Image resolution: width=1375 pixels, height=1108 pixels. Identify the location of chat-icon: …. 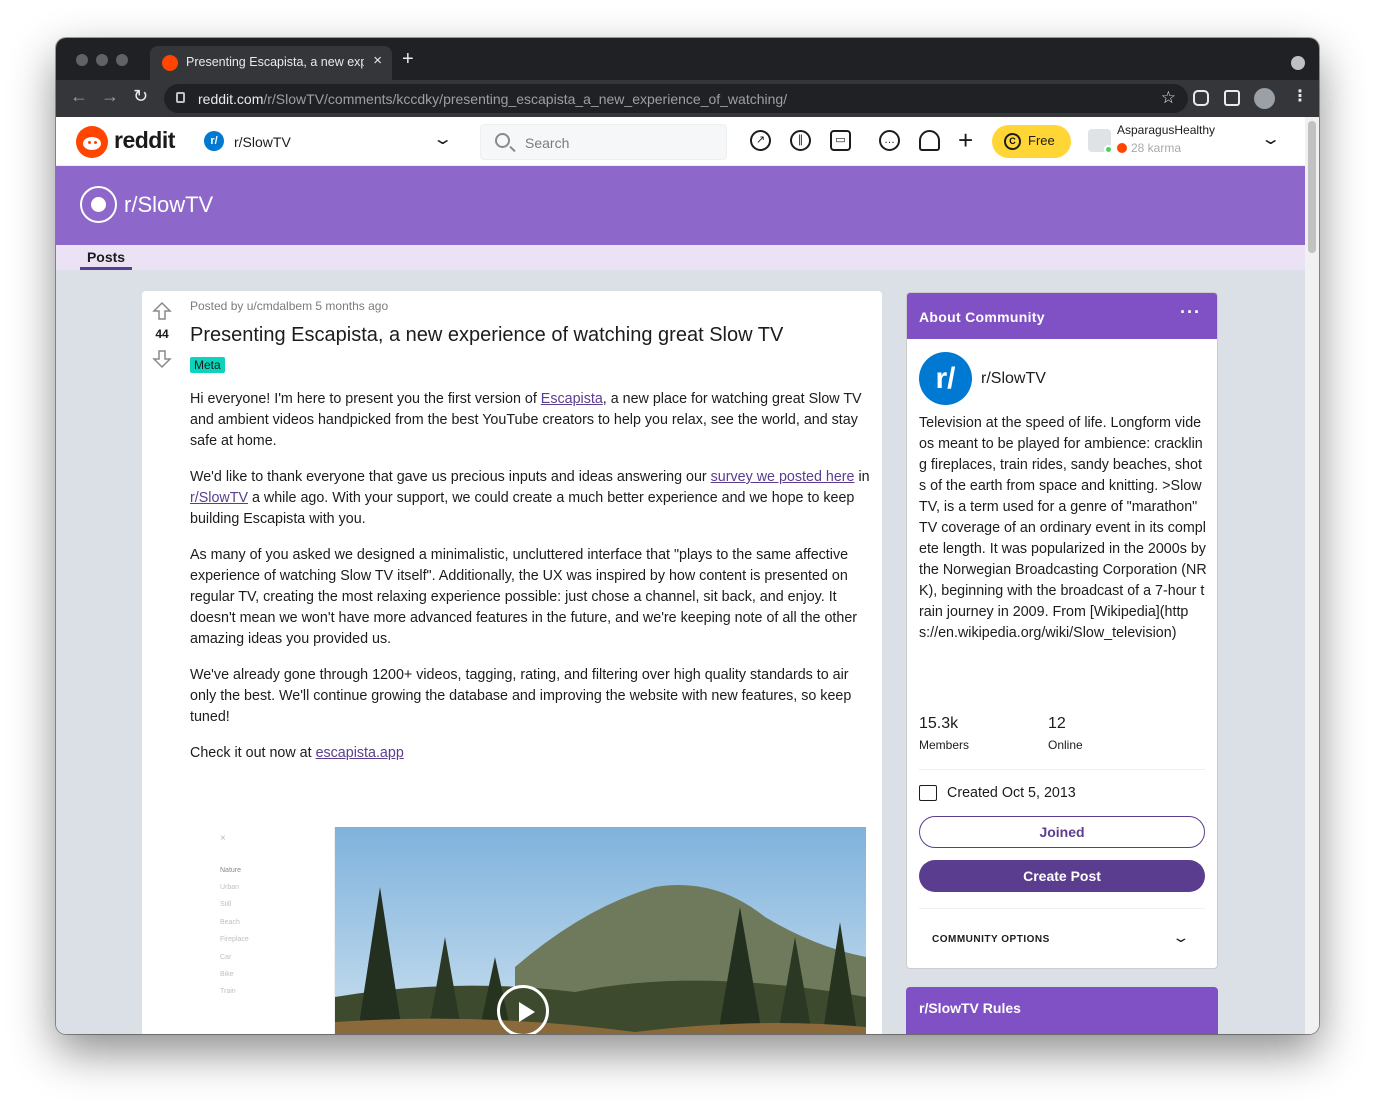
(889, 140).